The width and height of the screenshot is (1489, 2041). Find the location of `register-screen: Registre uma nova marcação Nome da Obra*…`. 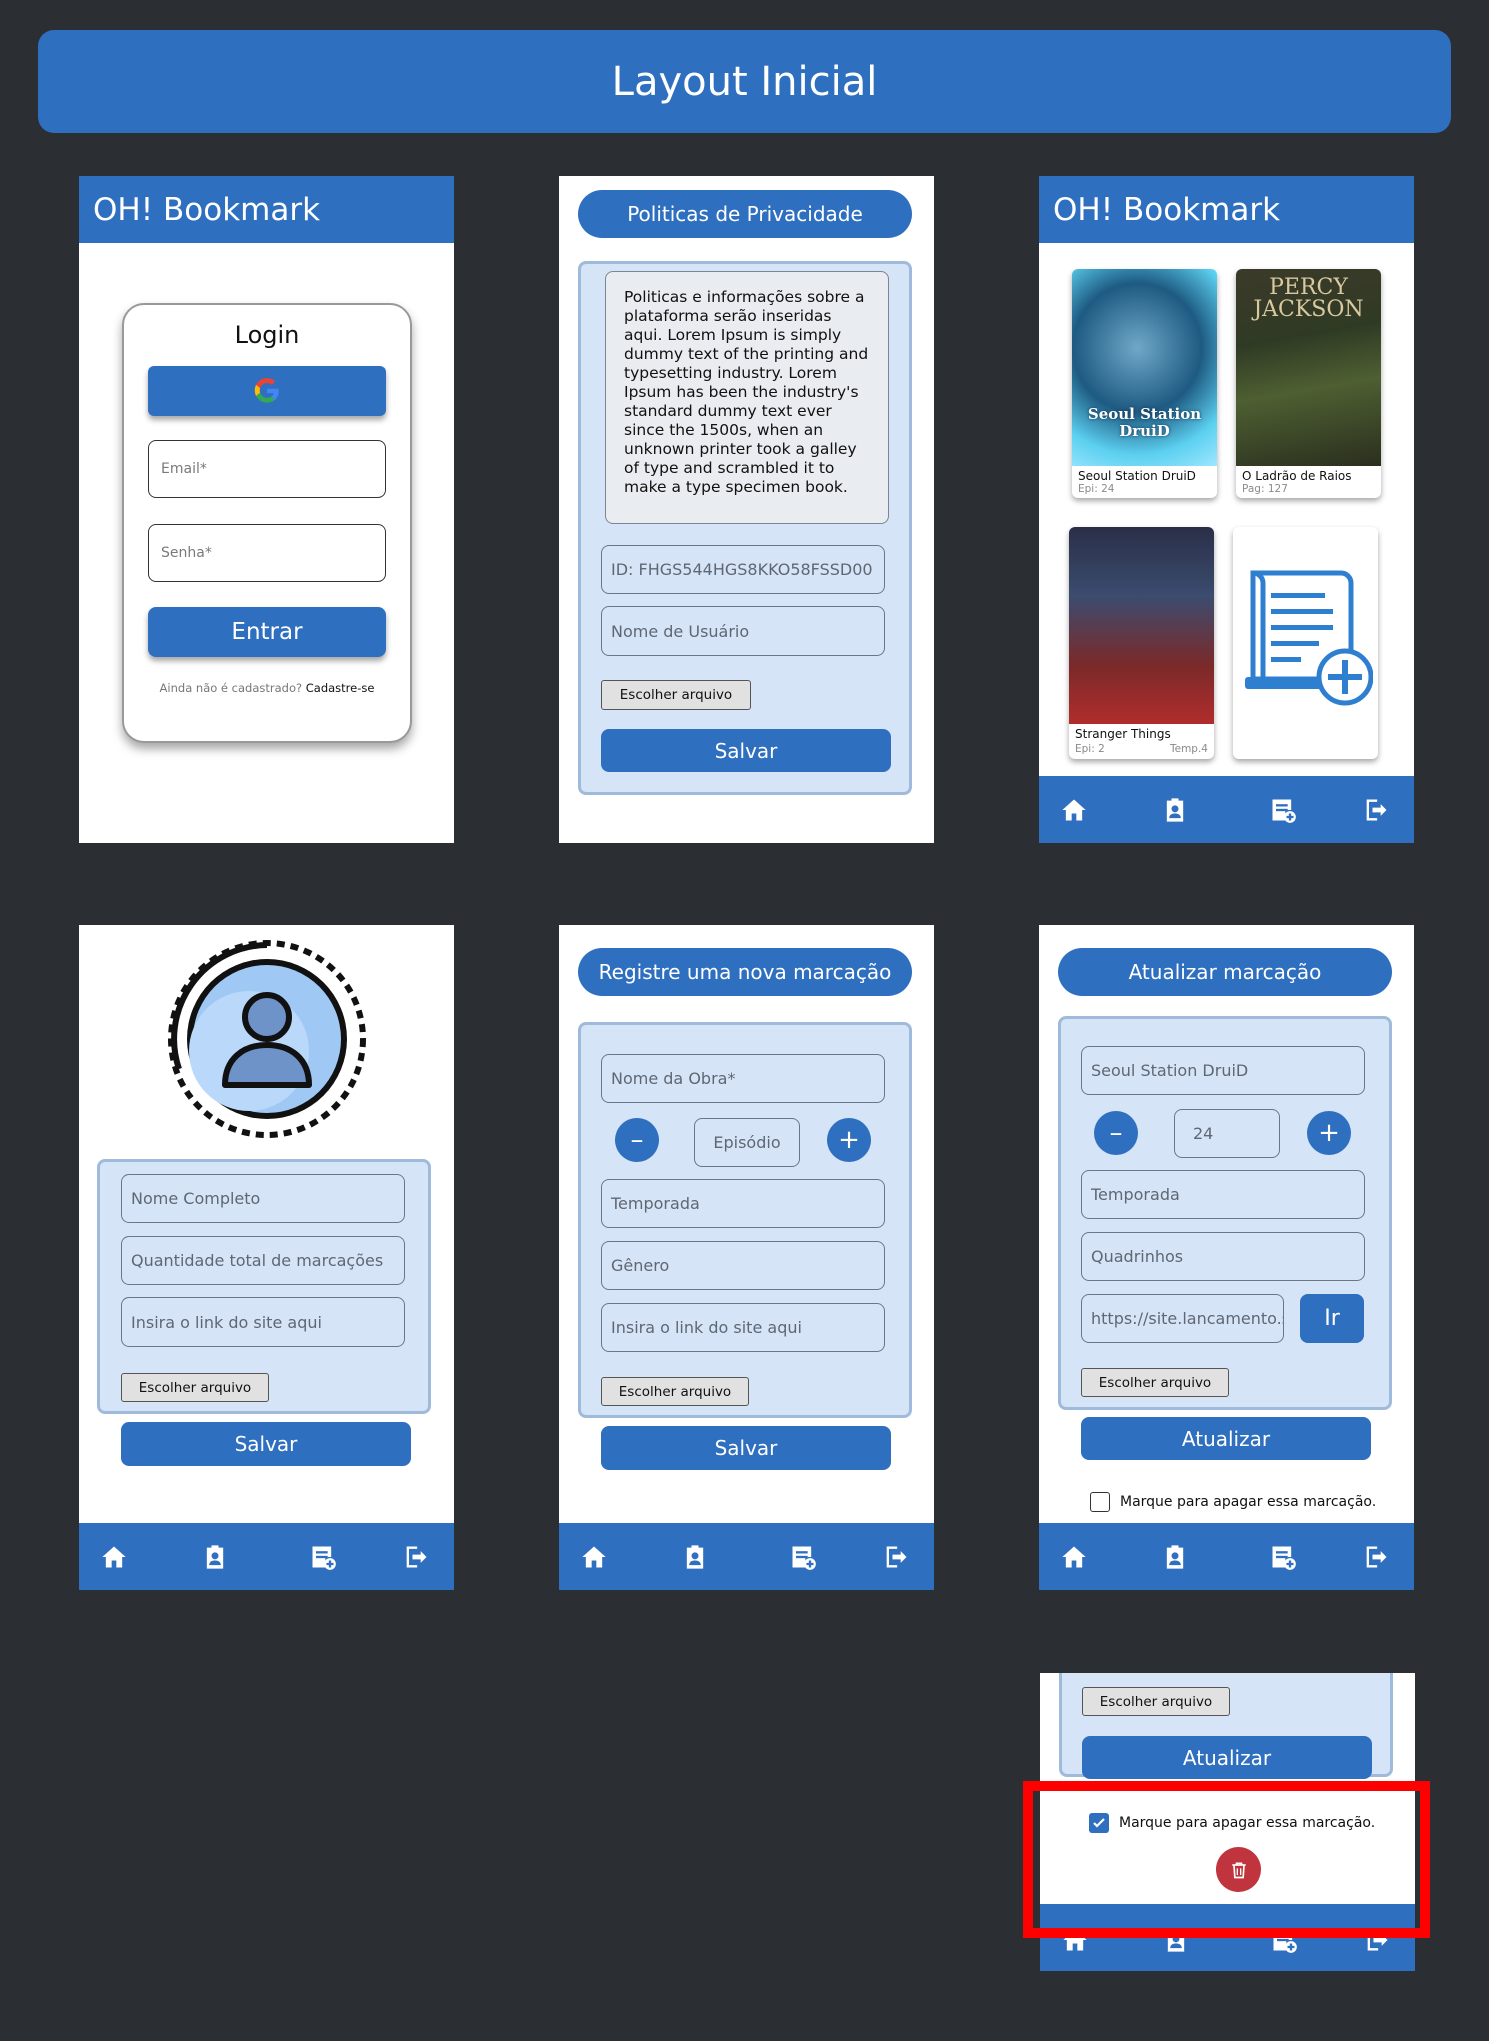

register-screen: Registre uma nova marcação Nome da Obra*… is located at coordinates (746, 1257).